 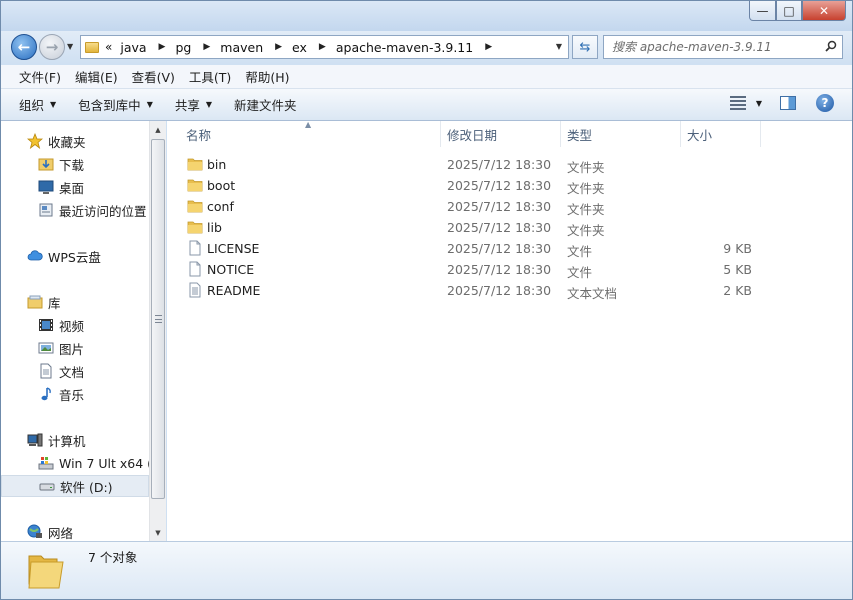 What do you see at coordinates (210, 76) in the screenshot?
I see `menu-tools: 工具(T)` at bounding box center [210, 76].